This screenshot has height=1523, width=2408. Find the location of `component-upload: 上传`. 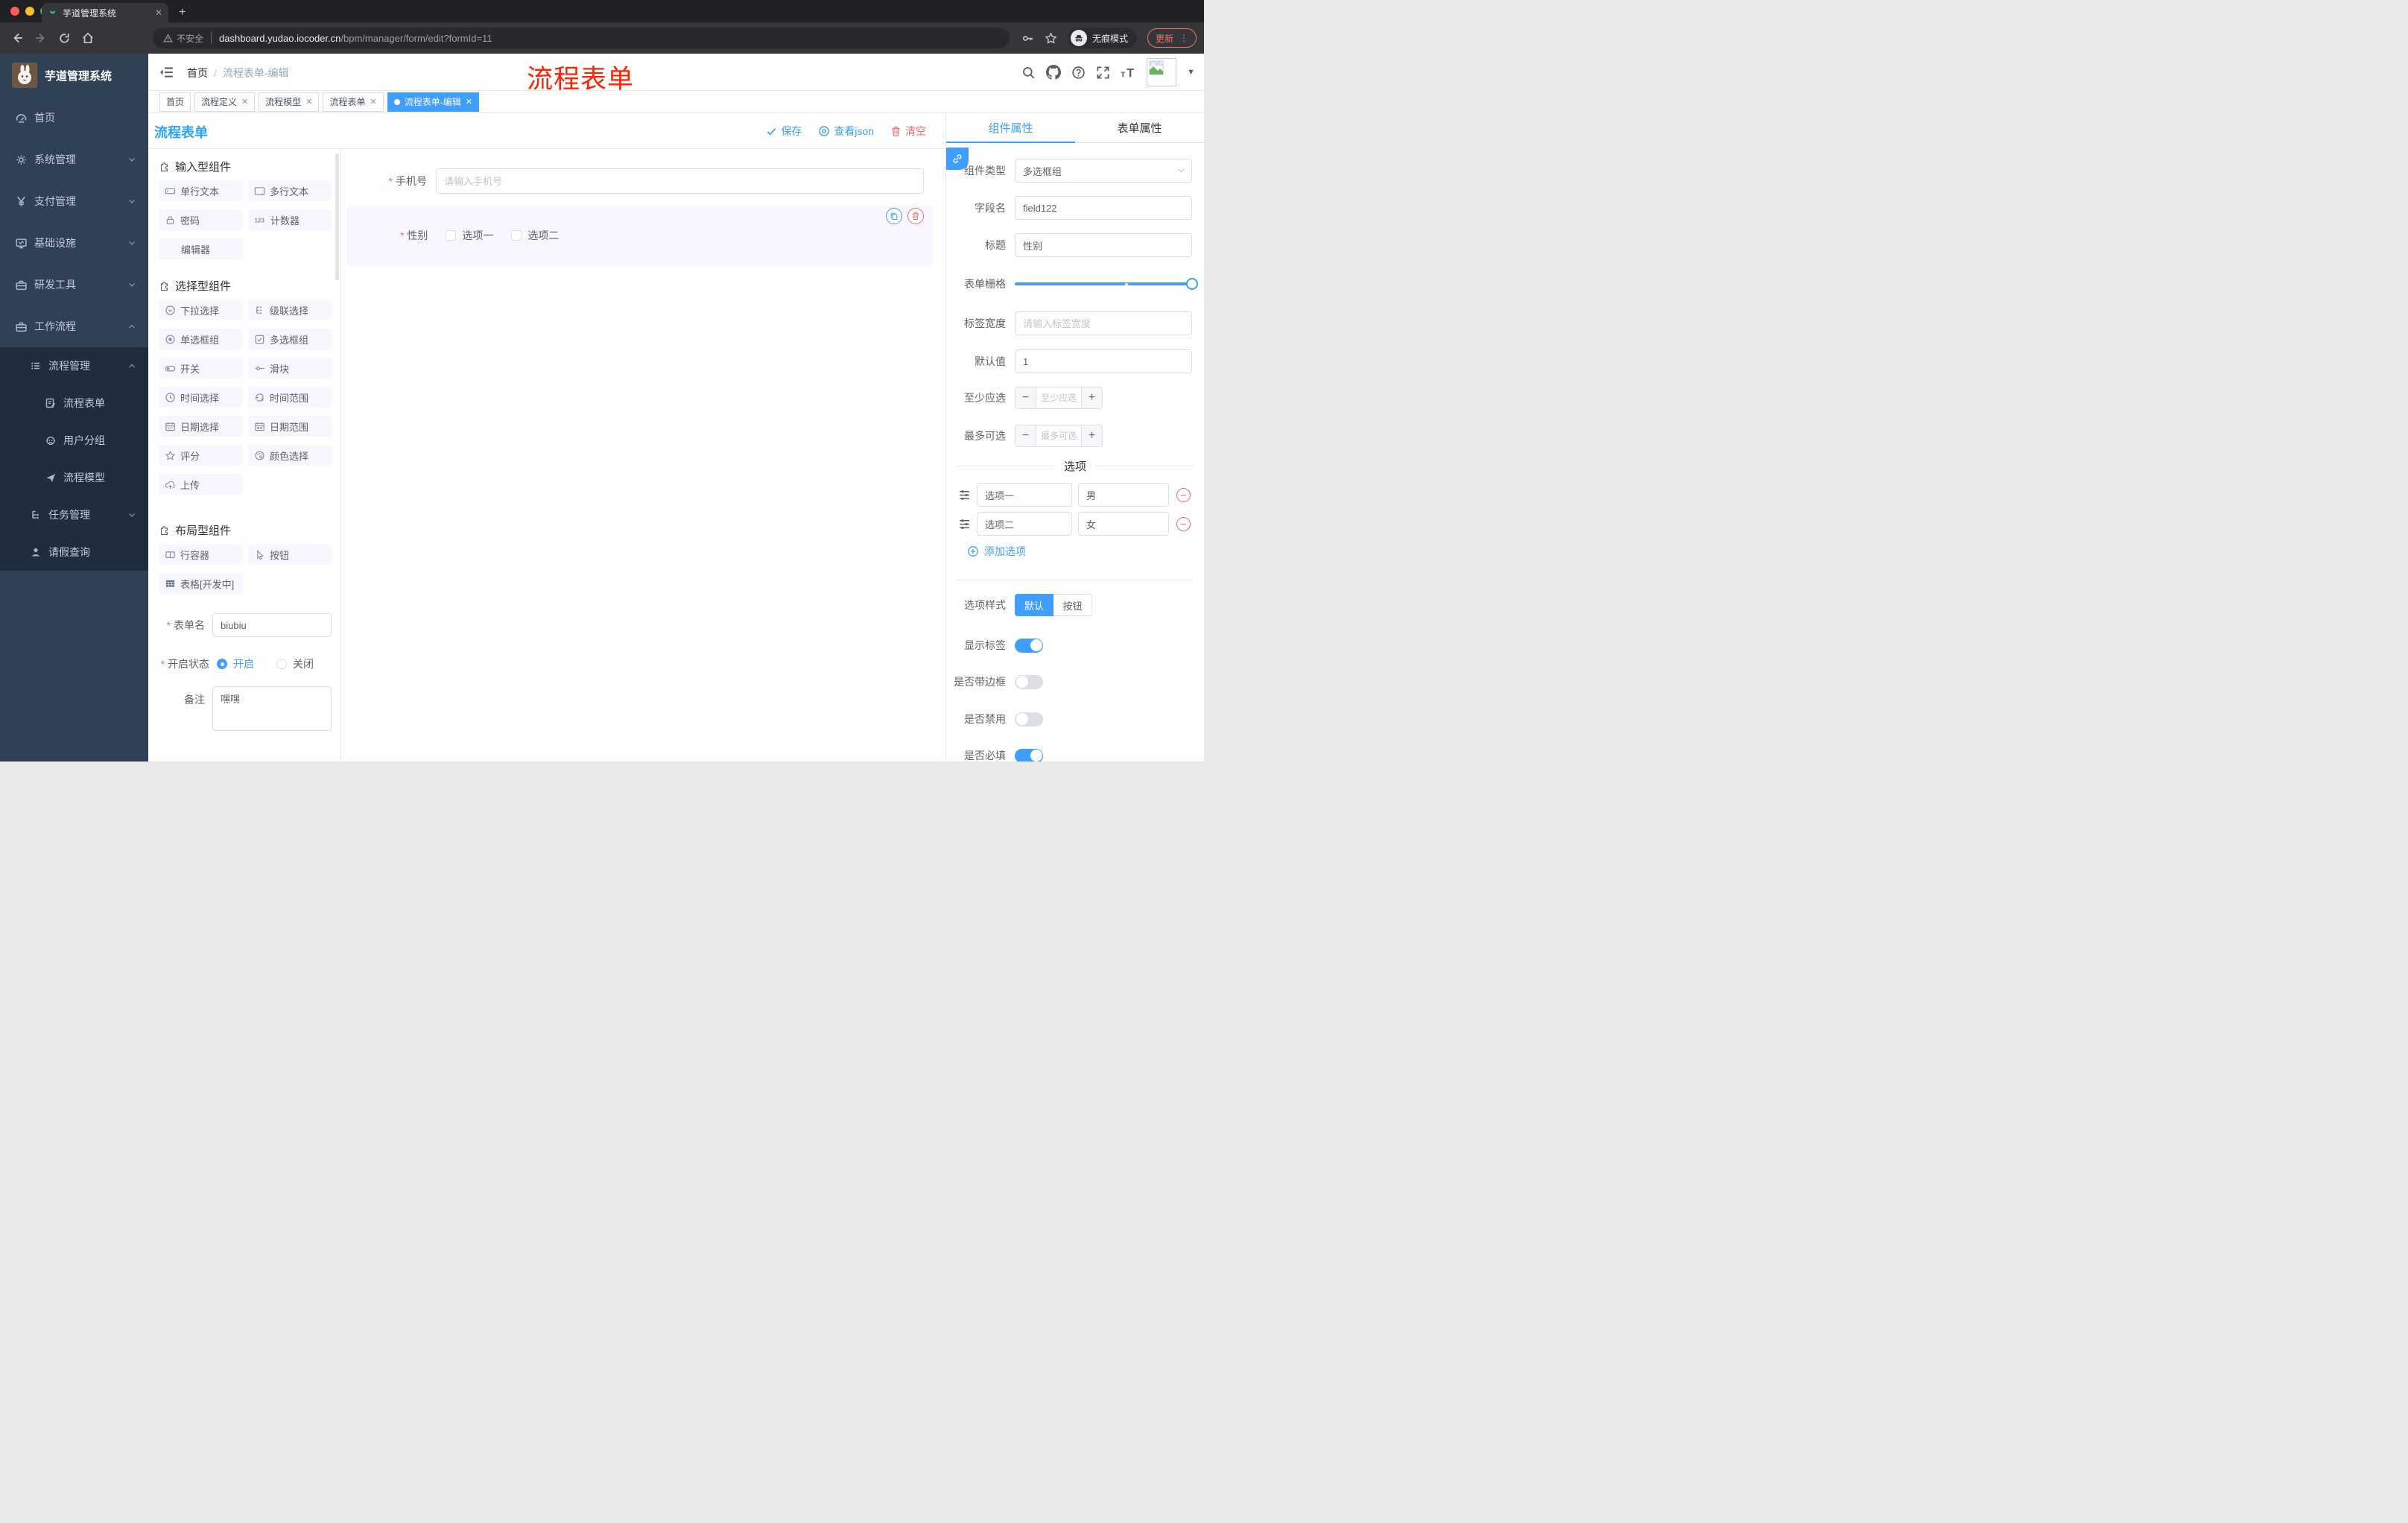

component-upload: 上传 is located at coordinates (200, 485).